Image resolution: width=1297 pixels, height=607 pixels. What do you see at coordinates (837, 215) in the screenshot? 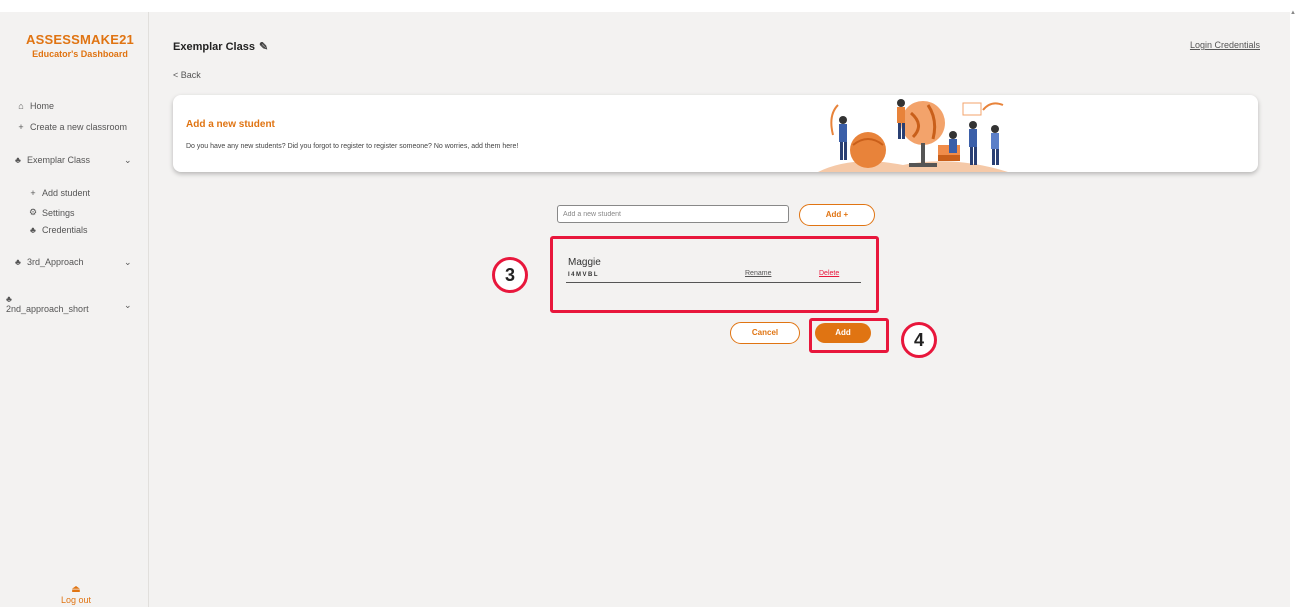
I see `add-plus-button: Add +` at bounding box center [837, 215].